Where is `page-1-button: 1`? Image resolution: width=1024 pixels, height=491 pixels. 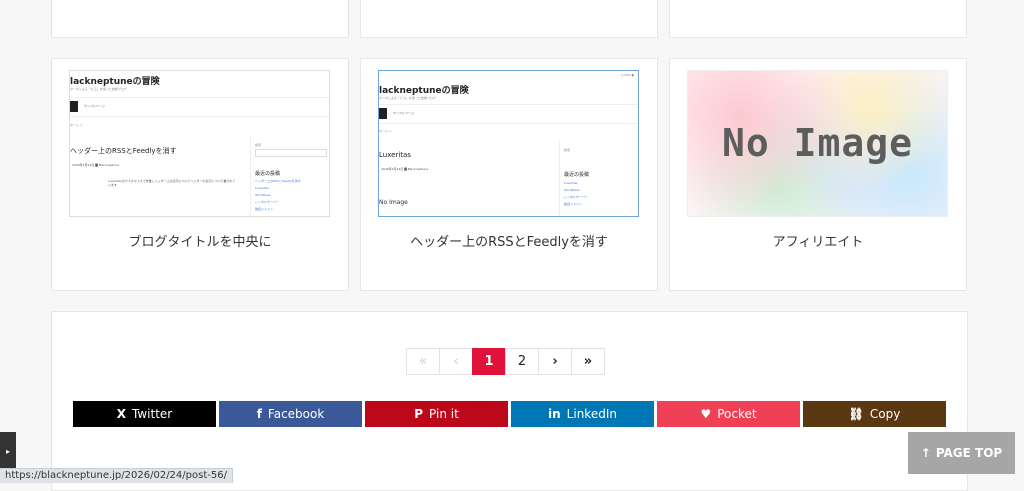
page-1-button: 1 is located at coordinates (489, 361).